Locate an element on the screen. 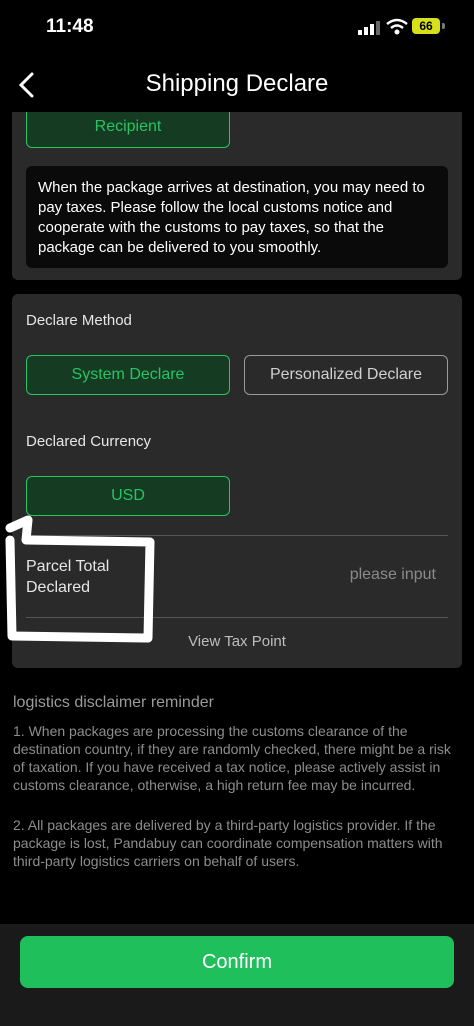 The width and height of the screenshot is (474, 1026). declare-method-label: Declare Method is located at coordinates (79, 320).